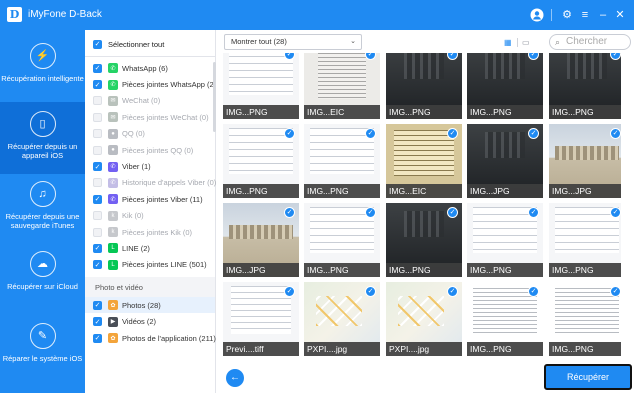 The width and height of the screenshot is (634, 393). What do you see at coordinates (42, 278) in the screenshot?
I see `sidebar-item-icloud: ☁ Récupérer sur iCloud` at bounding box center [42, 278].